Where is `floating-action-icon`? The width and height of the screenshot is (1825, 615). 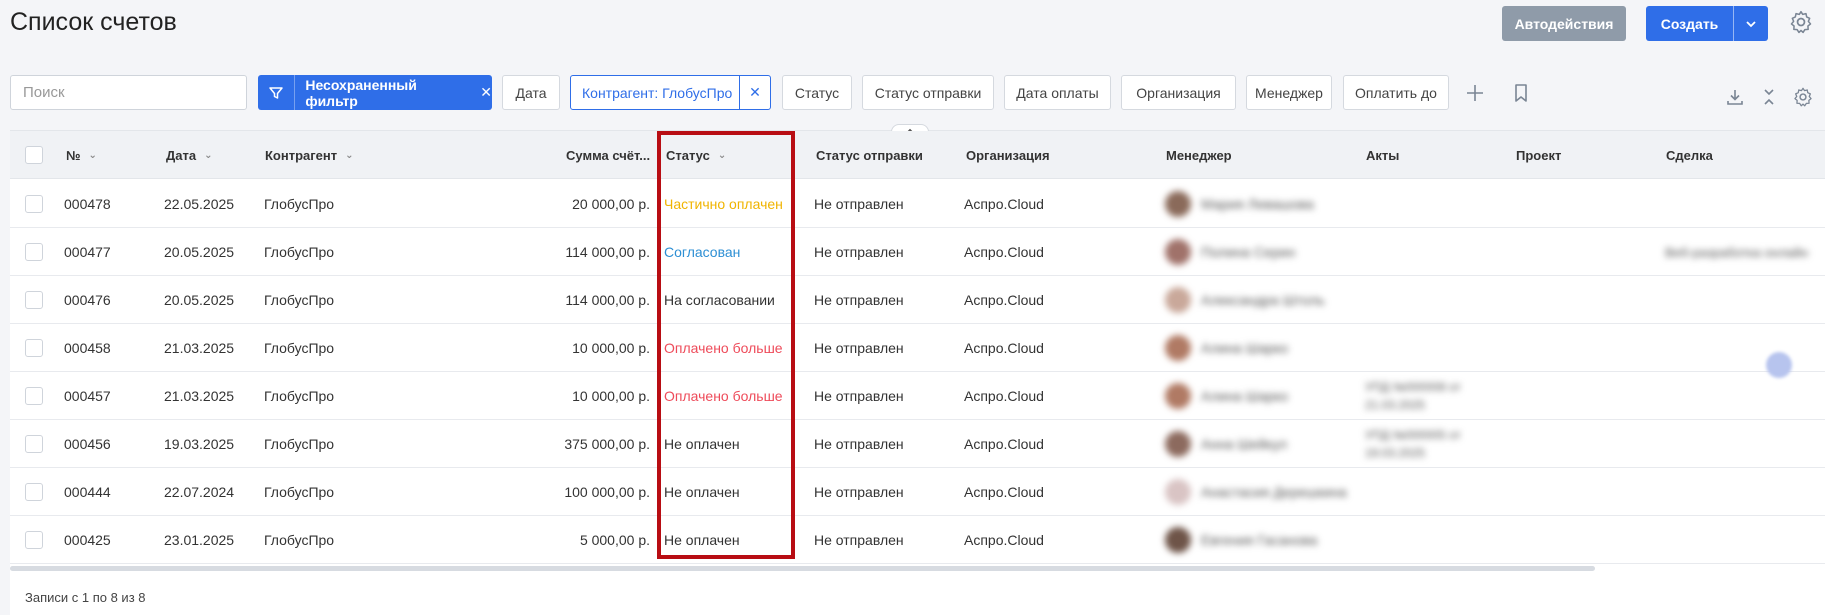
floating-action-icon is located at coordinates (1779, 365).